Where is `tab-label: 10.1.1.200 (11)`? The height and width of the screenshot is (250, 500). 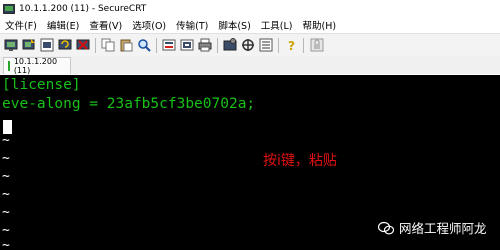
tab-label: 10.1.1.200 (11) is located at coordinates (35, 66).